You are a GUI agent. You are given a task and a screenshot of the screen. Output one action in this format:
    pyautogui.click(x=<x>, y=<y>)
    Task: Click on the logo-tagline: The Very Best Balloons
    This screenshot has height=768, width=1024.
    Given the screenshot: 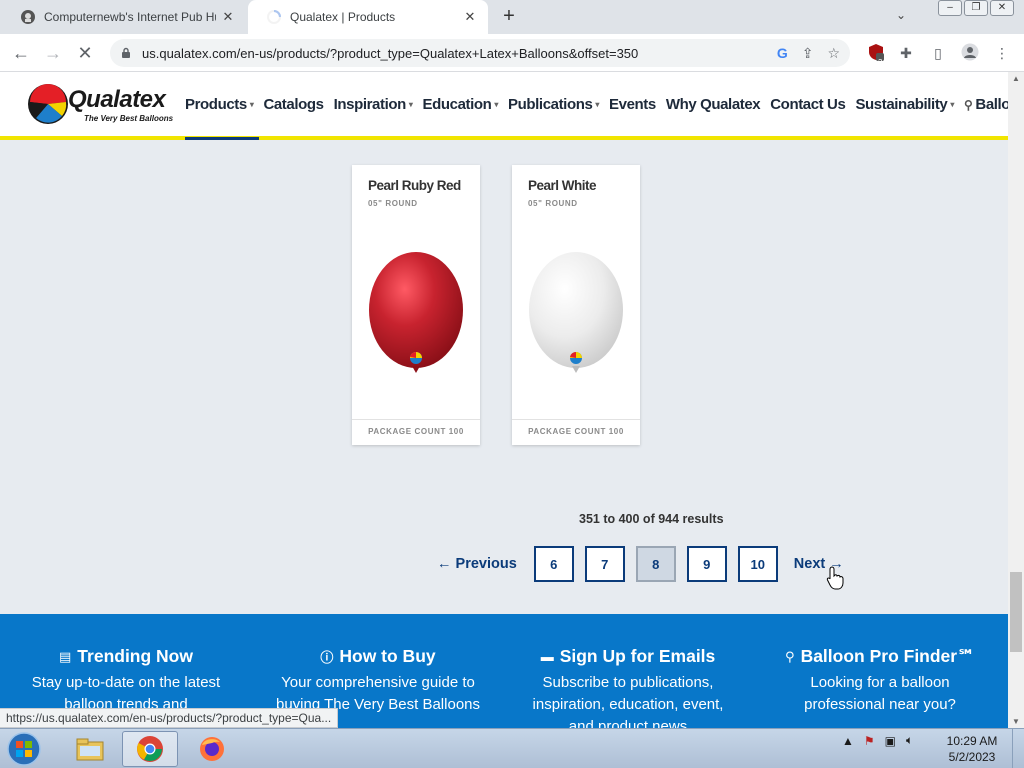 What is the action you would take?
    pyautogui.click(x=129, y=118)
    